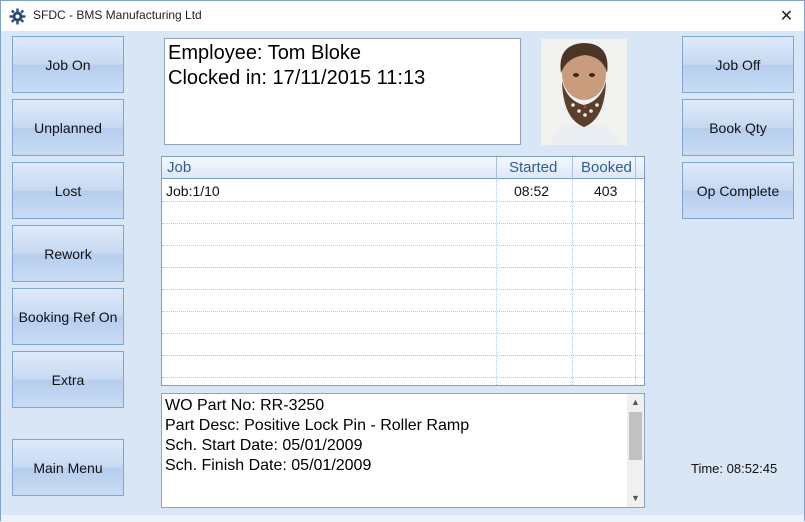  I want to click on title-bar: SFDC - BMS Manufacturing Ltd ✕, so click(402, 16).